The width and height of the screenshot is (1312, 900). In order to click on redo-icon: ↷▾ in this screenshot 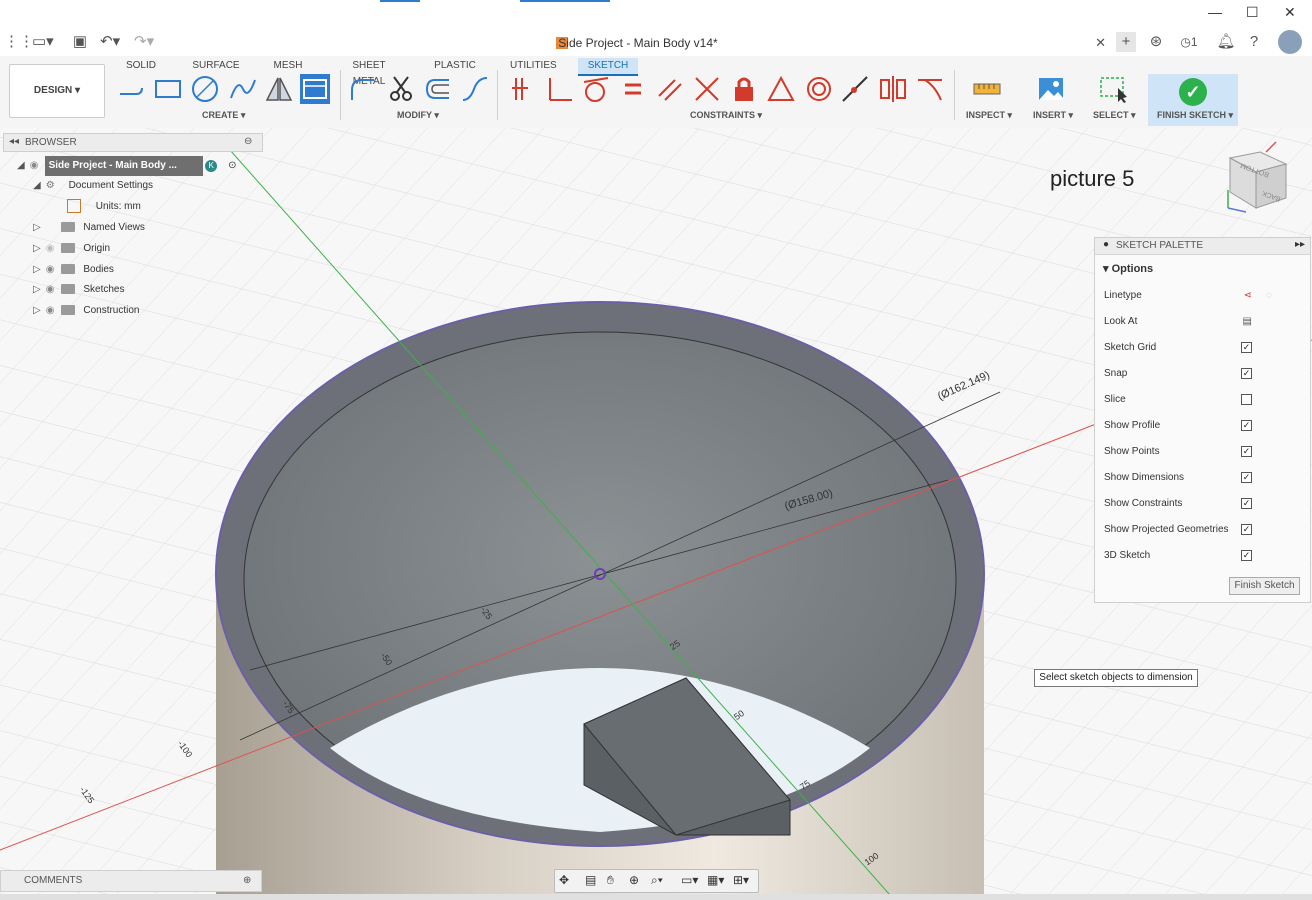, I will do `click(144, 42)`.